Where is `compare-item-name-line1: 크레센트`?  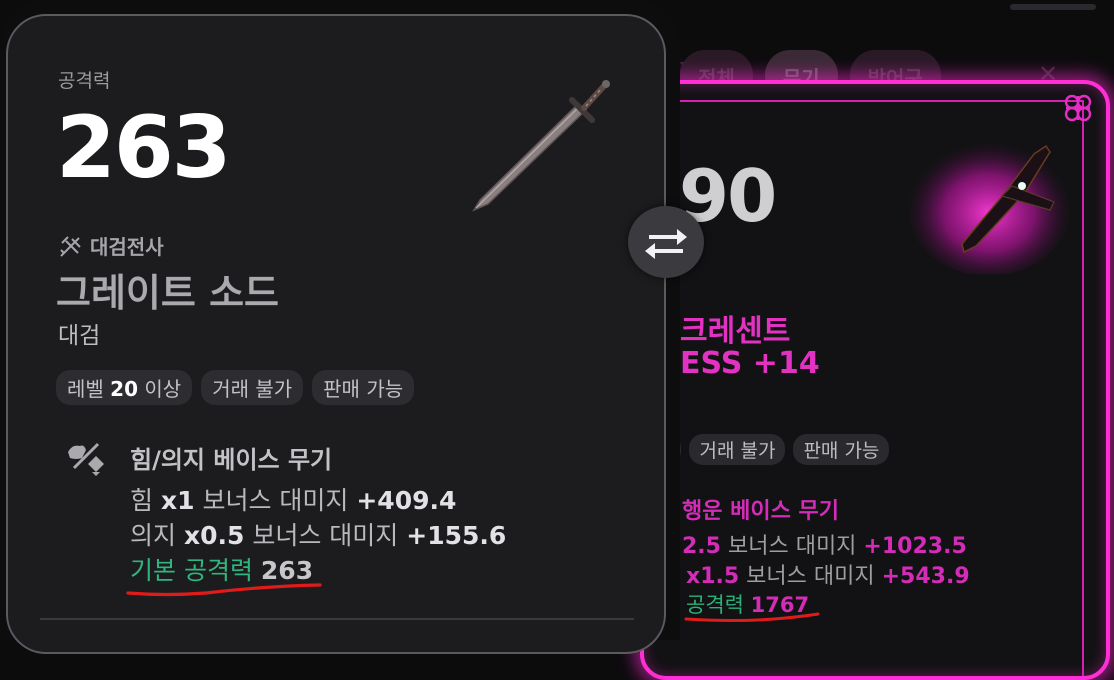
compare-item-name-line1: 크레센트 is located at coordinates (735, 331).